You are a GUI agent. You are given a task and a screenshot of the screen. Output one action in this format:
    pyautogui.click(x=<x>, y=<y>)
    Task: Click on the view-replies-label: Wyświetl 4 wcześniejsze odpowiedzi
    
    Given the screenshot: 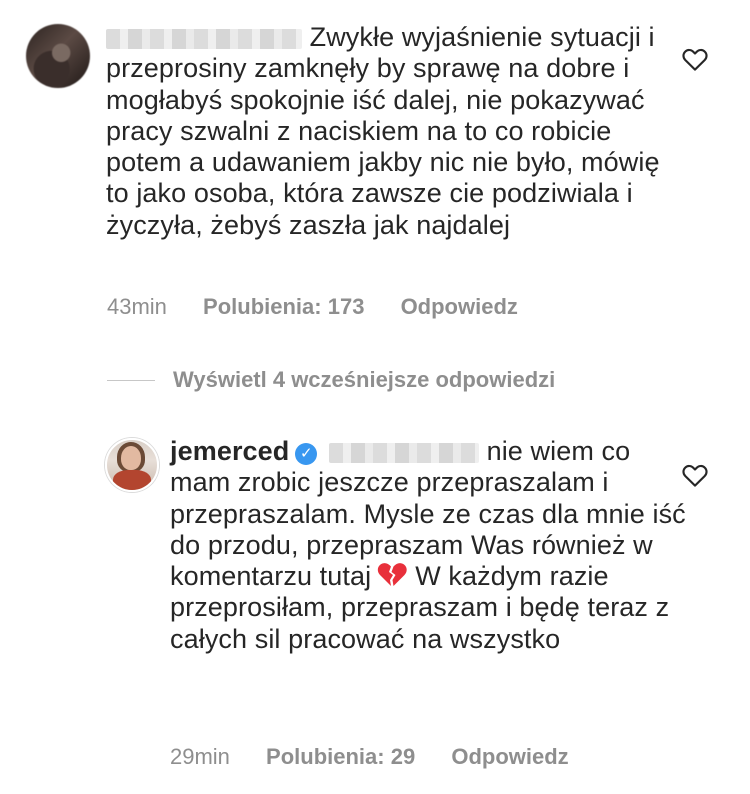 What is the action you would take?
    pyautogui.click(x=364, y=379)
    